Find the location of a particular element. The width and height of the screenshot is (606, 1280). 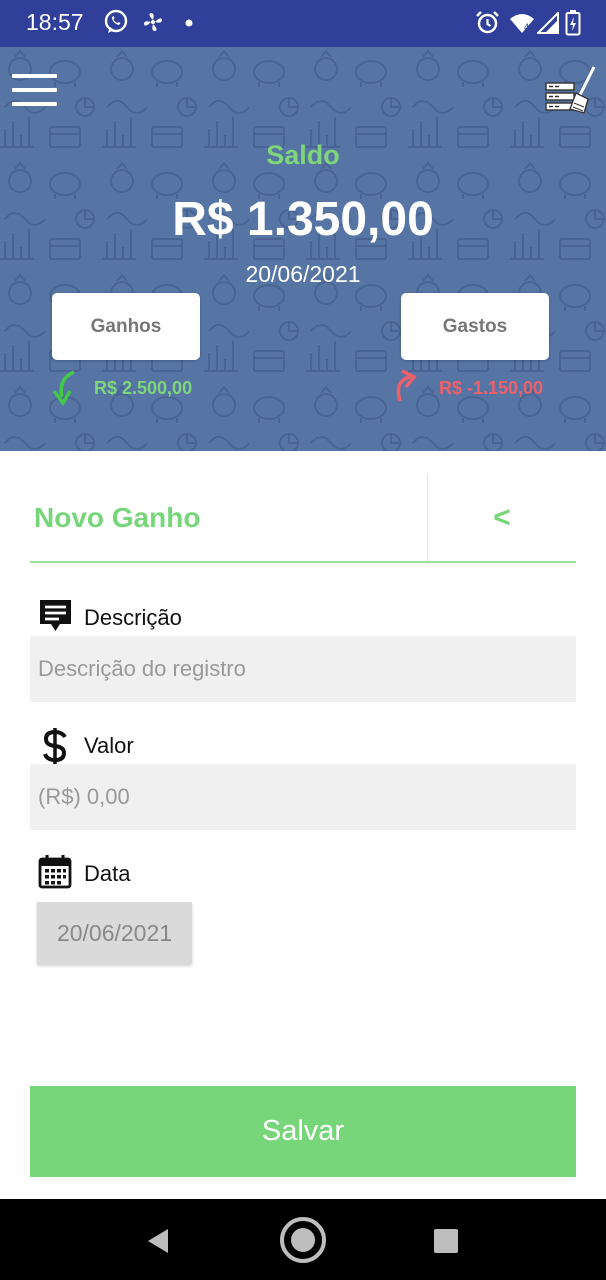

whatsapp-icon is located at coordinates (116, 21).